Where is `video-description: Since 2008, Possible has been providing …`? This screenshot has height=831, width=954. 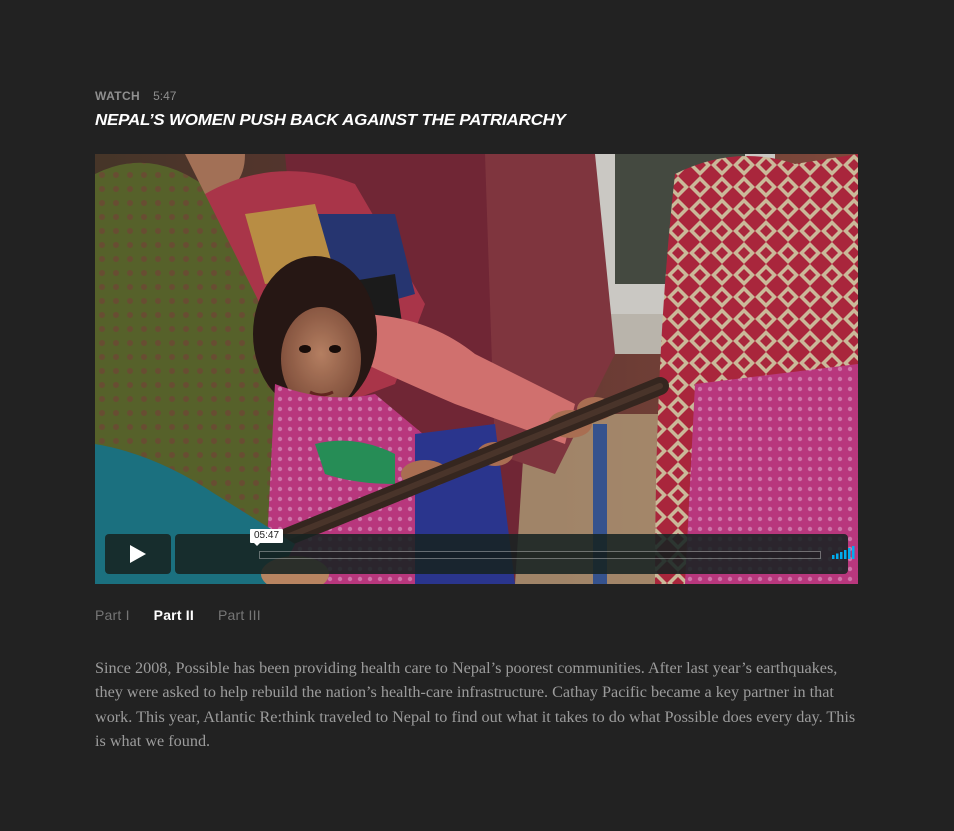
video-description: Since 2008, Possible has been providing … is located at coordinates (475, 704).